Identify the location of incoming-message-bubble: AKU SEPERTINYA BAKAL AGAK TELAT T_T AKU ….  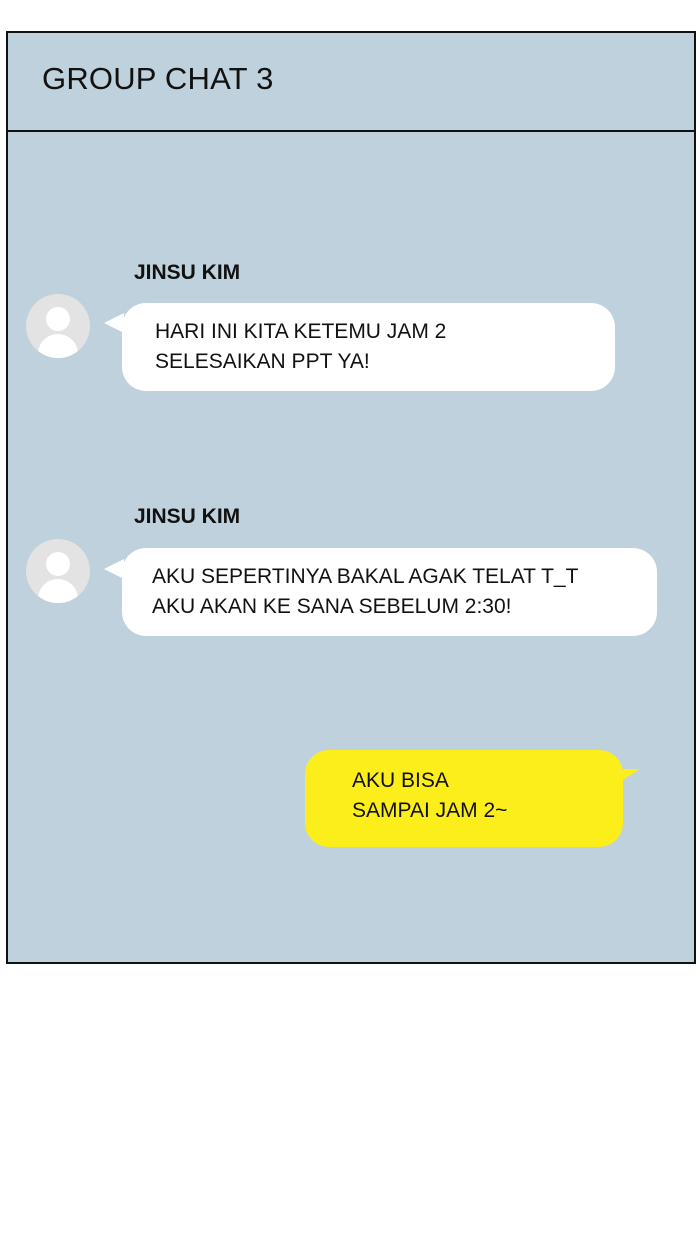
(389, 592).